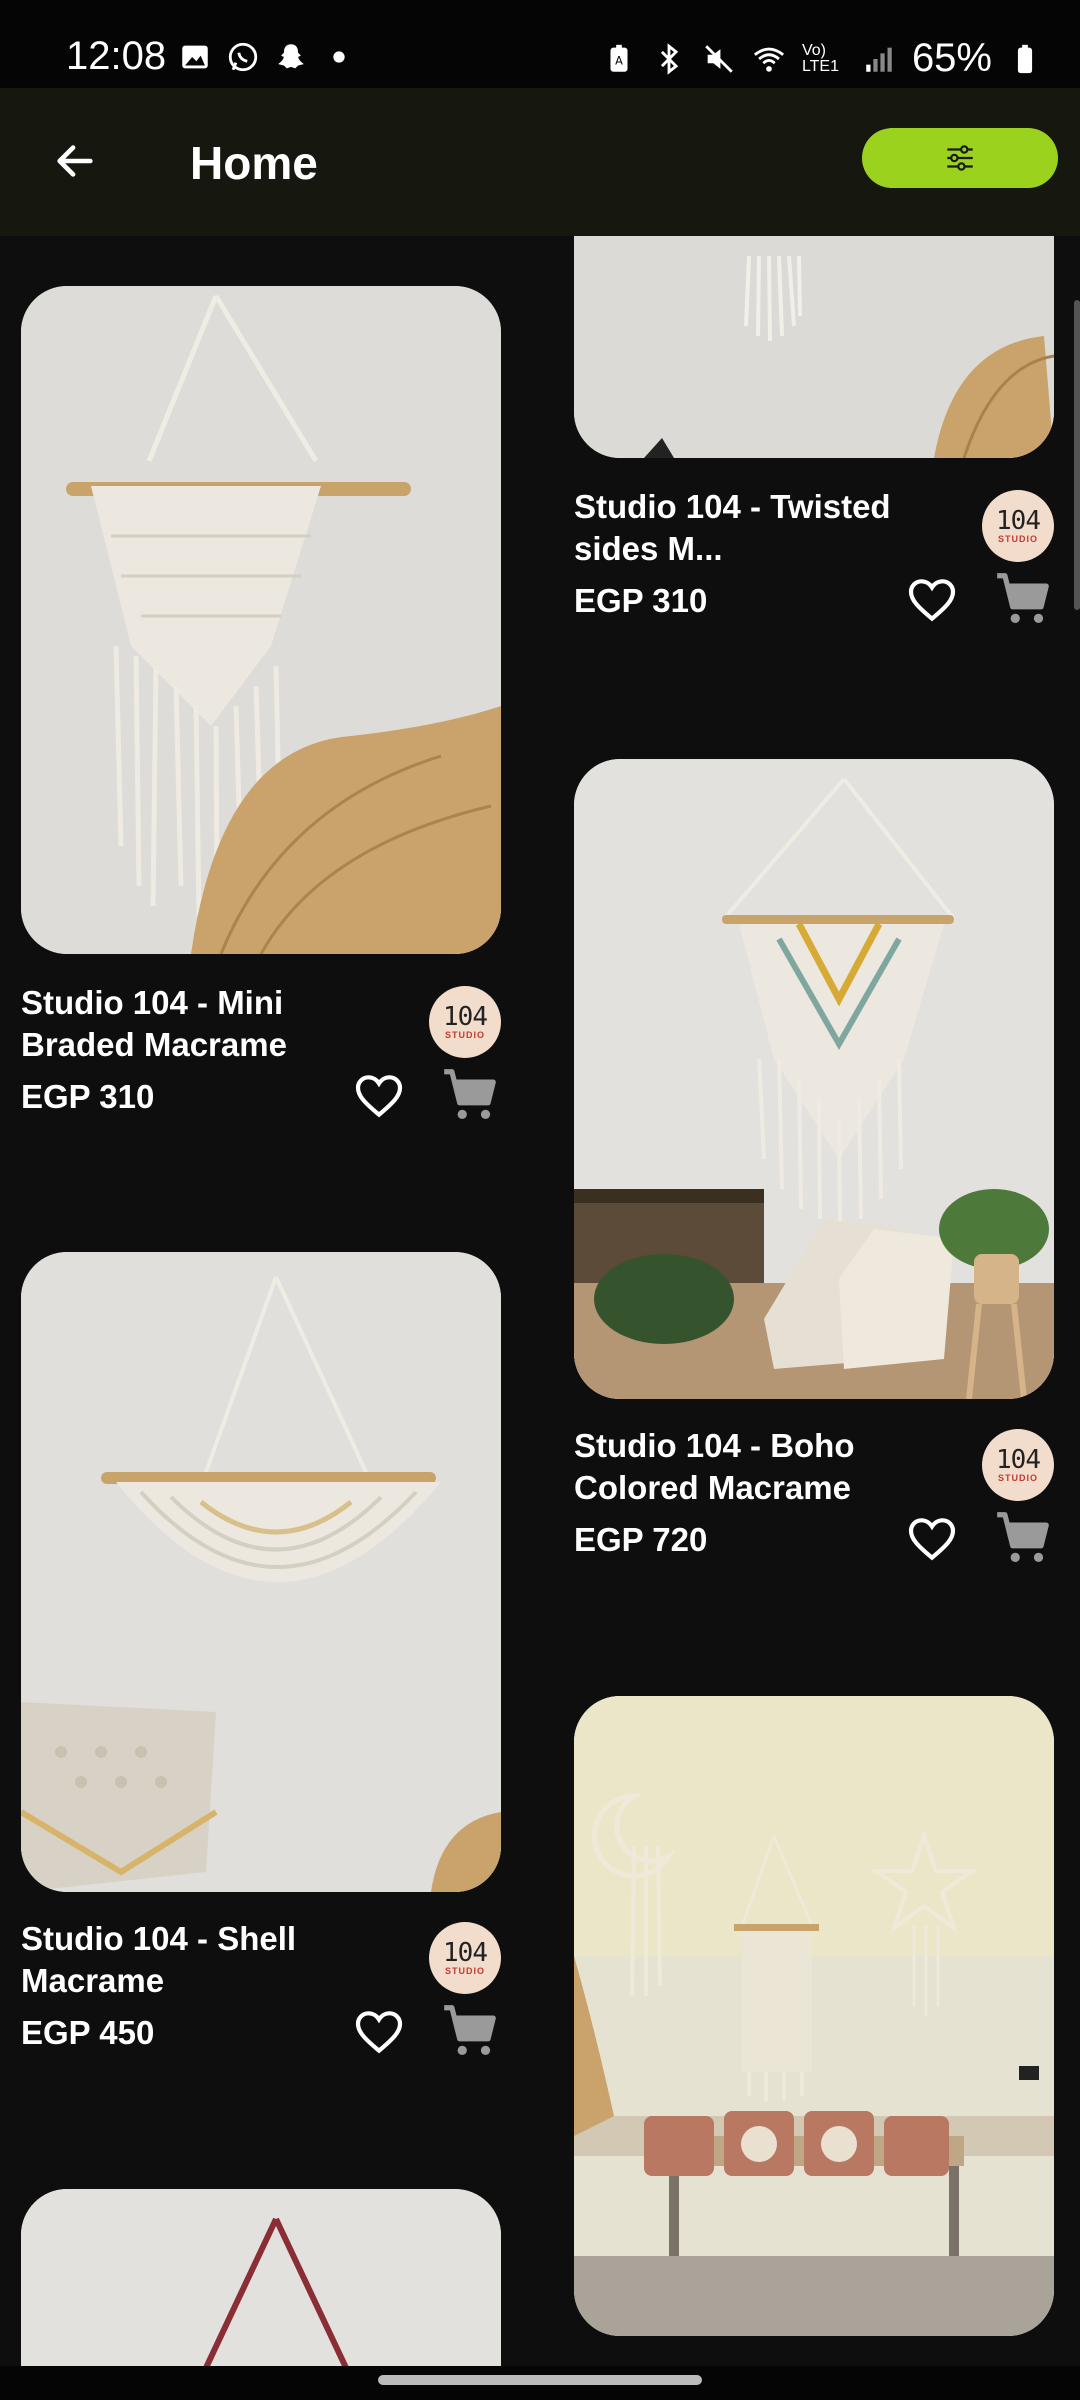 Image resolution: width=1080 pixels, height=2400 pixels. I want to click on product-photo-shell, so click(261, 1572).